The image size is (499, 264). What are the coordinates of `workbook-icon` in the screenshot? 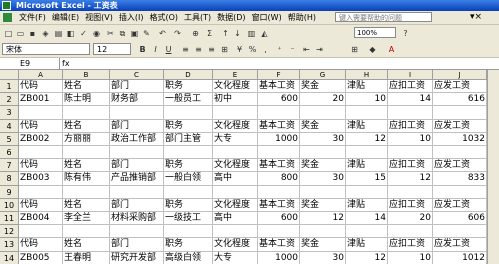 It's located at (7, 17).